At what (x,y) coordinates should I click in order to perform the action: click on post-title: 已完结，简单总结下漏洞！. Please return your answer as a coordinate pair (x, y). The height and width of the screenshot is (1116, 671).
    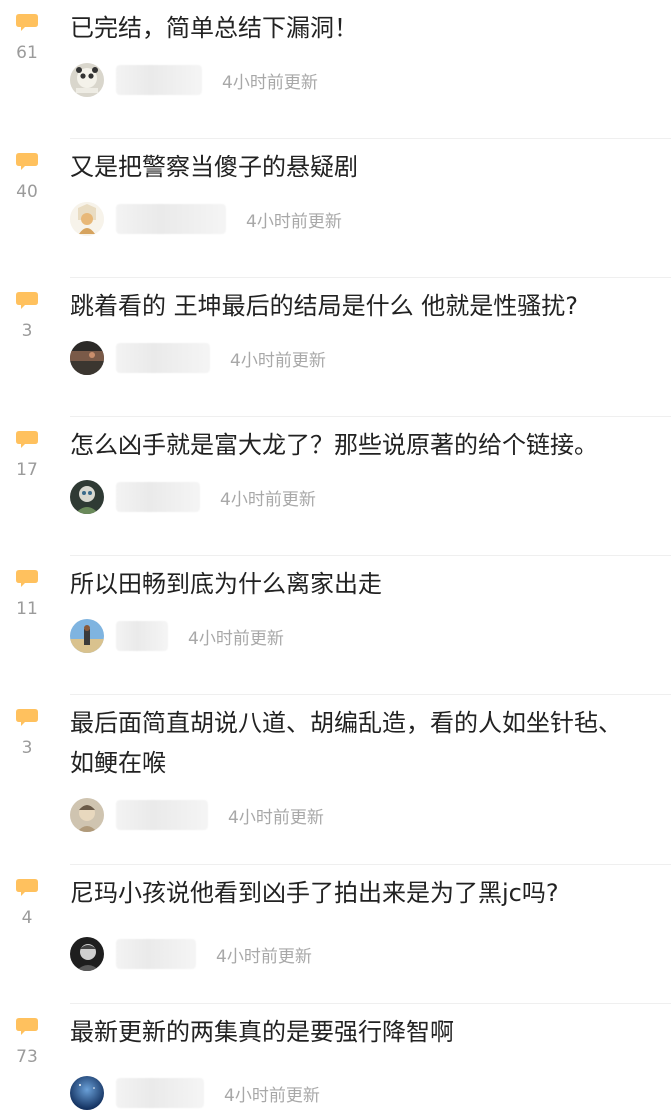
    Looking at the image, I should click on (360, 28).